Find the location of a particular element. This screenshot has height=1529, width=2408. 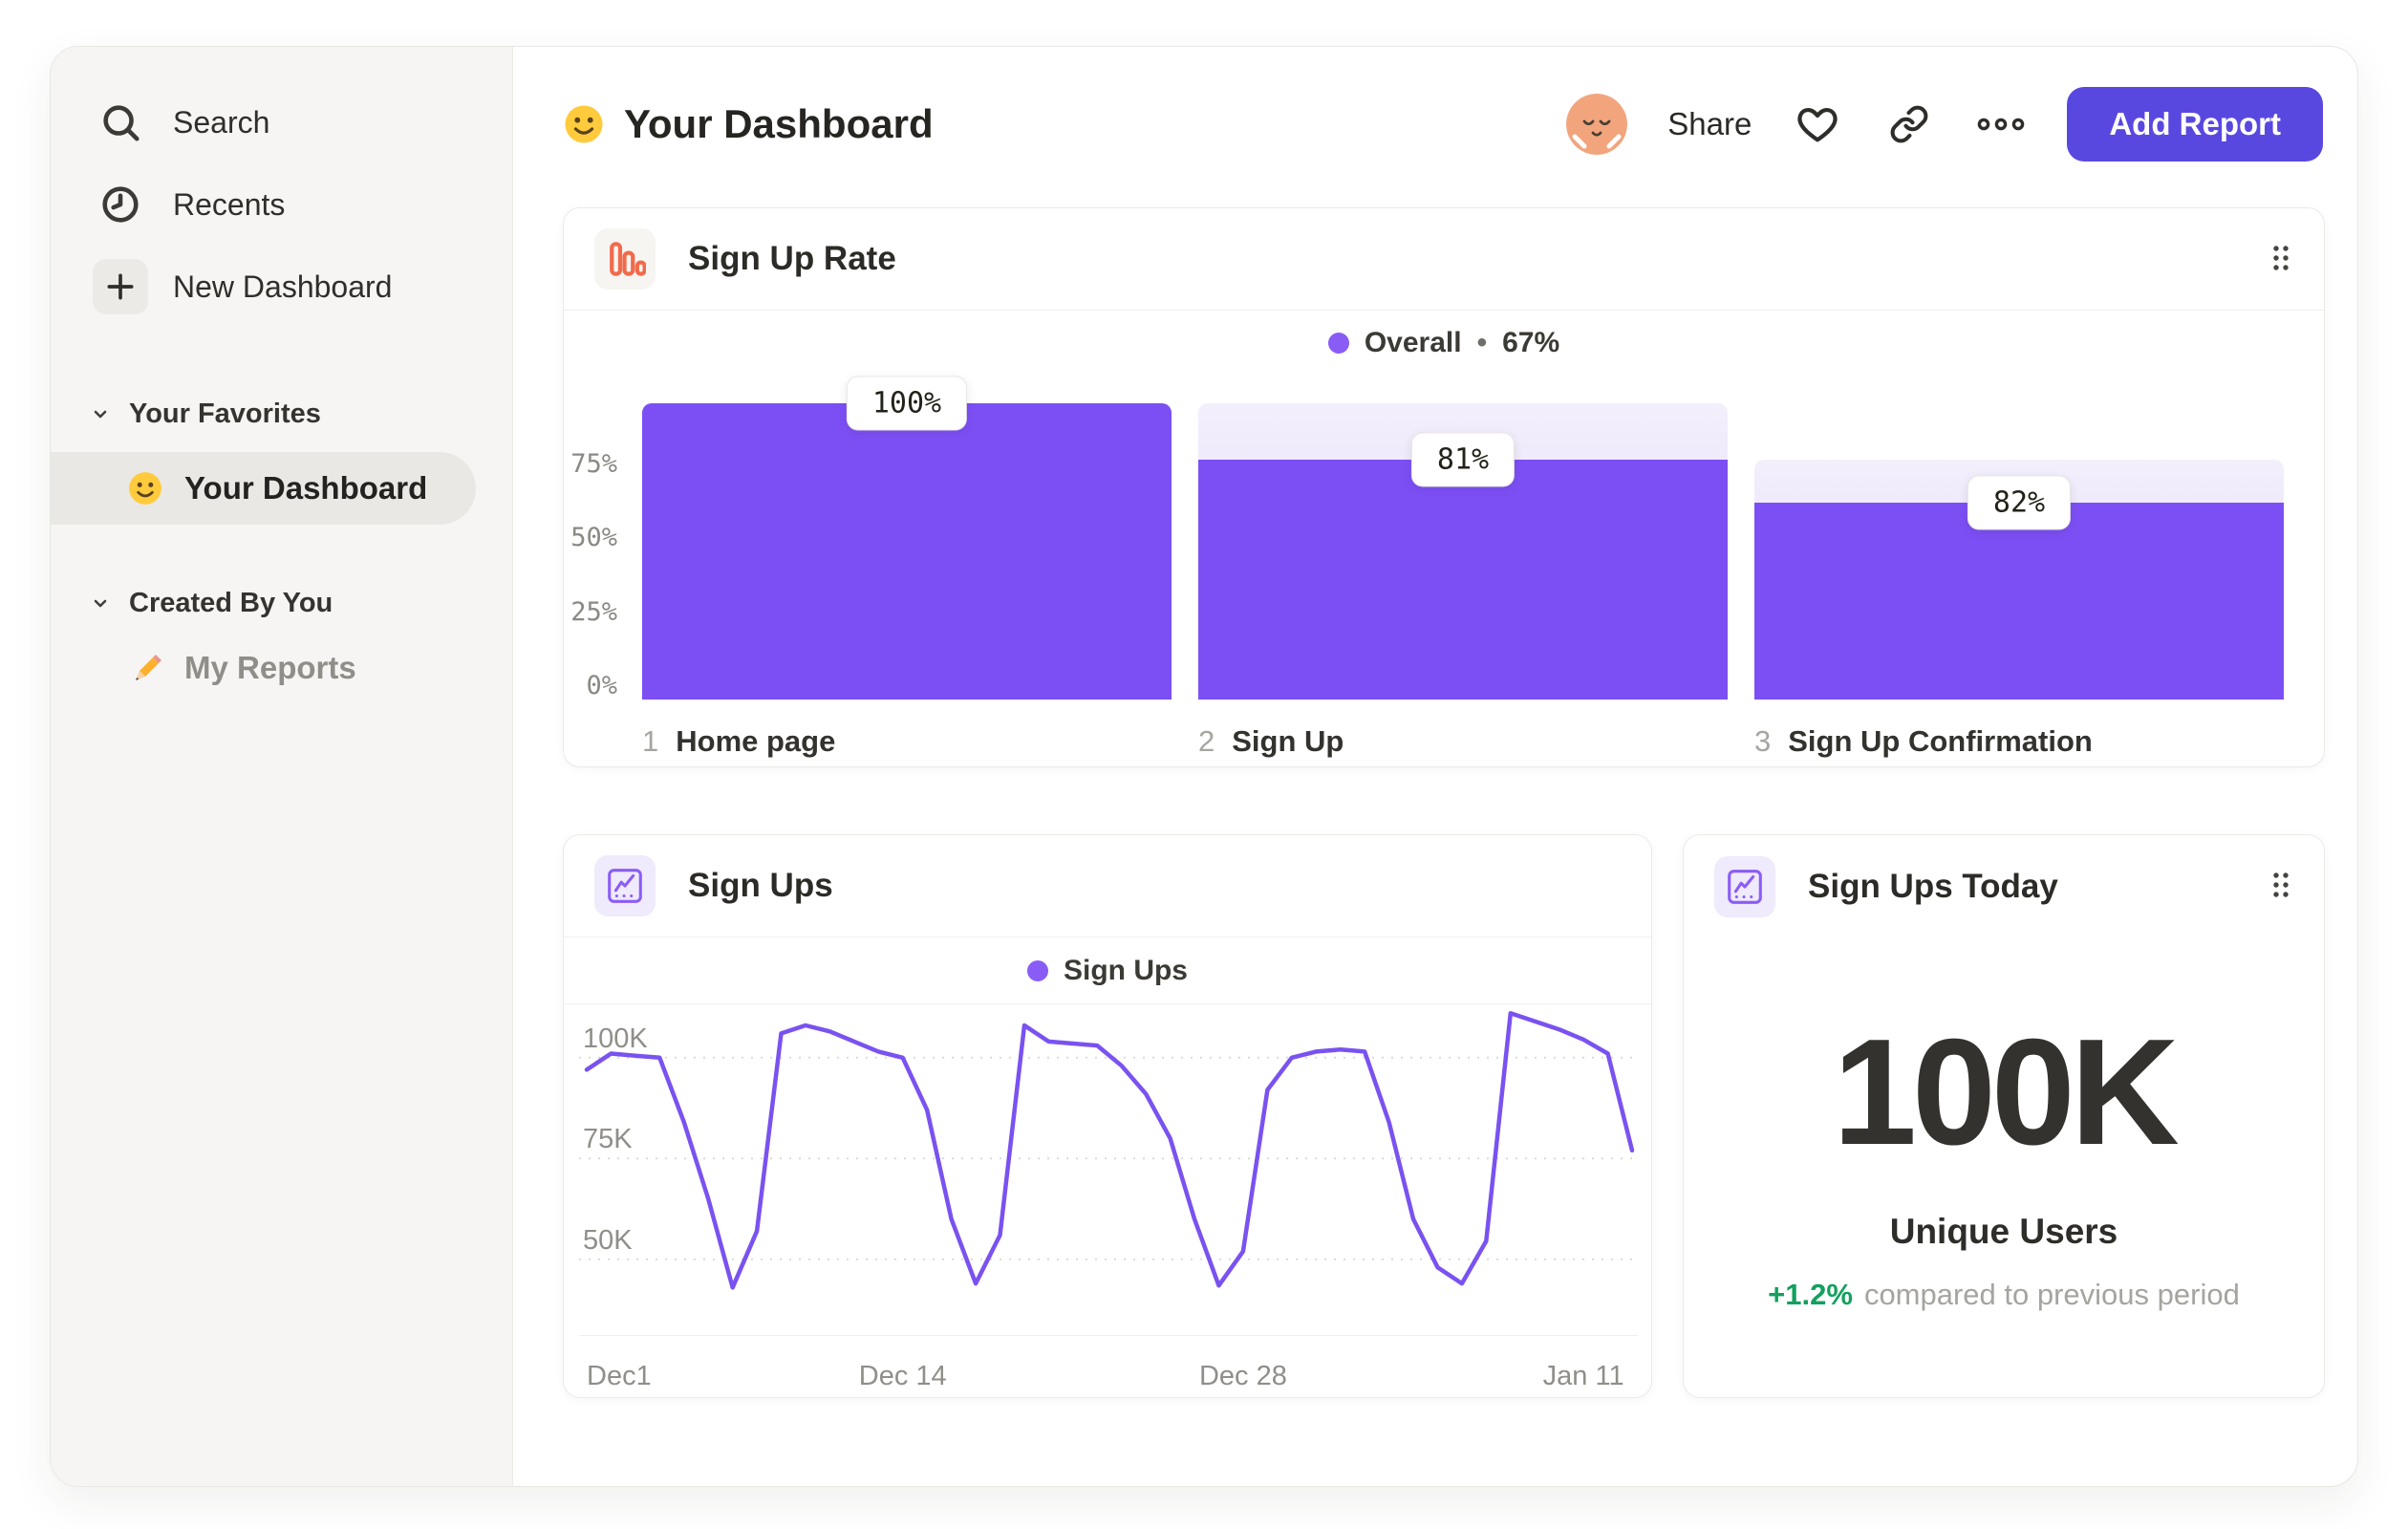

legend-value: 67% is located at coordinates (1531, 342).